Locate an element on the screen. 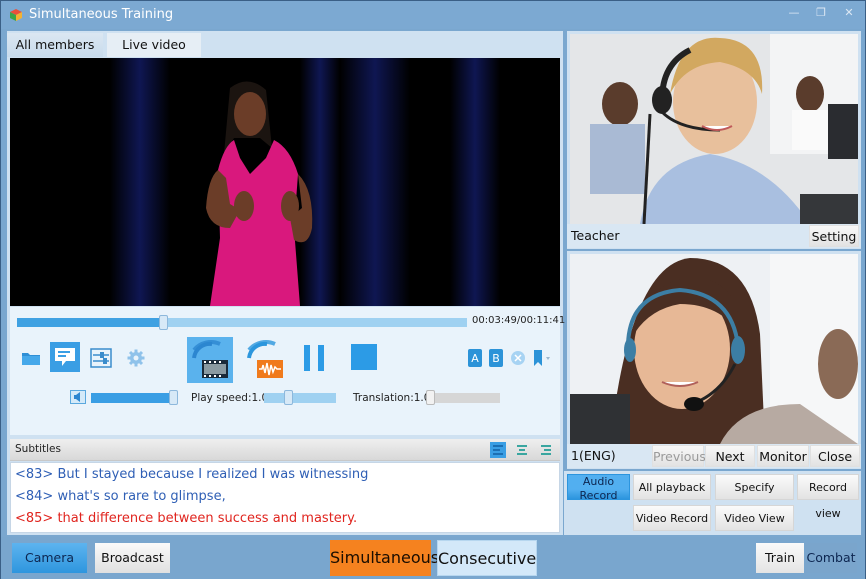  equalizer-button is located at coordinates (101, 358).